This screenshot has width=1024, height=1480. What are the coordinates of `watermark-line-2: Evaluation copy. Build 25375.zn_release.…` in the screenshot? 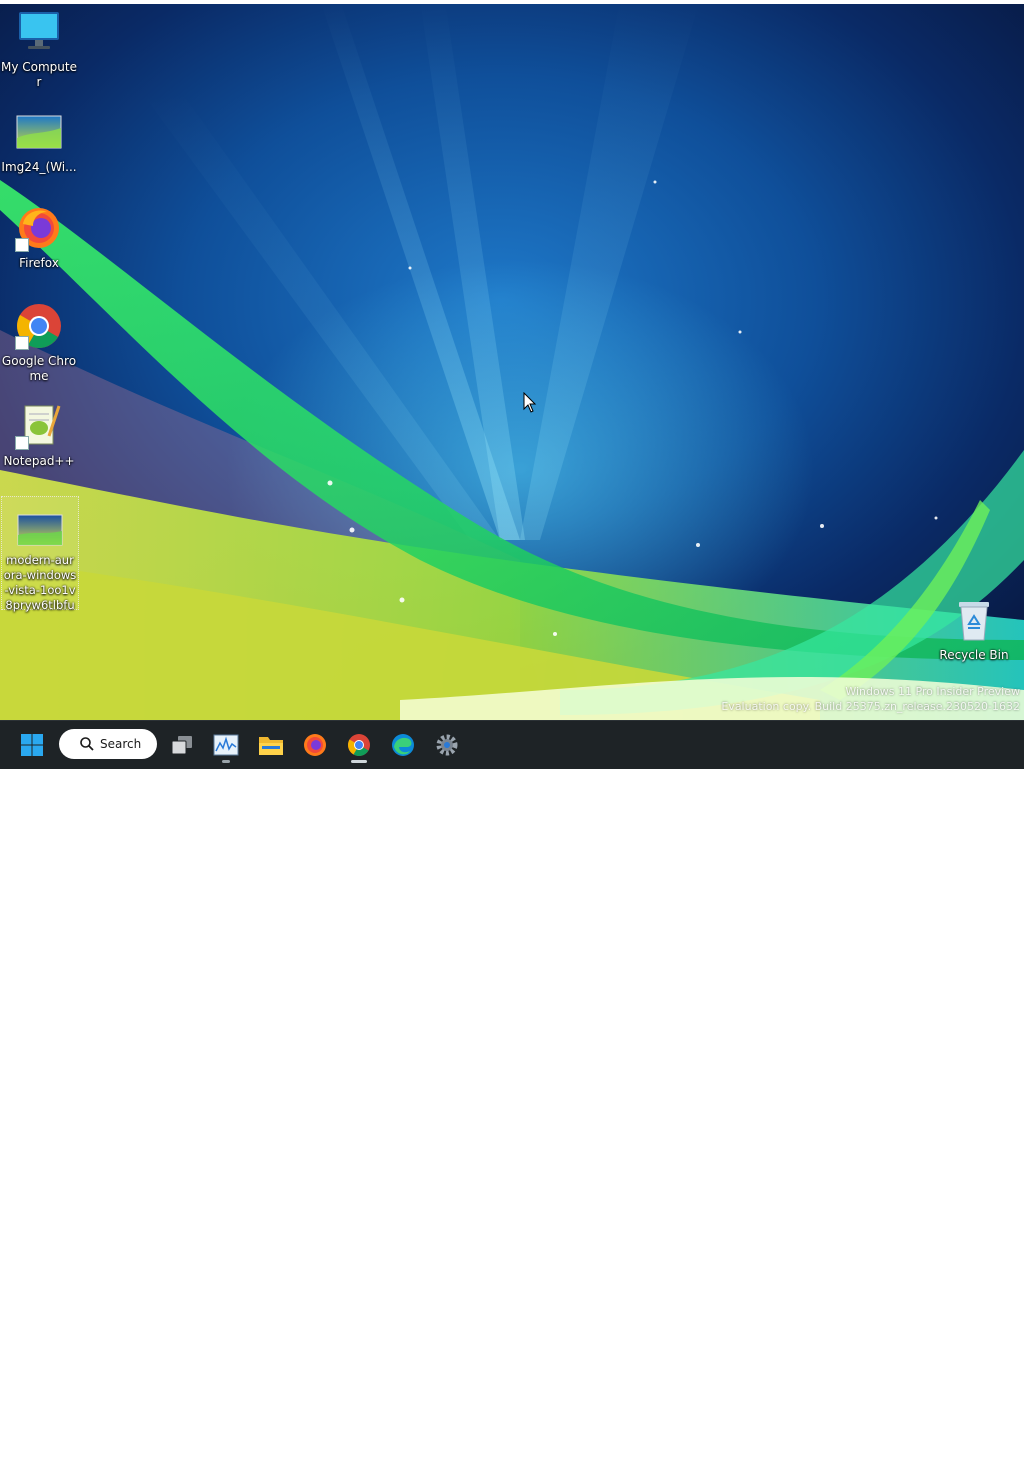 It's located at (870, 706).